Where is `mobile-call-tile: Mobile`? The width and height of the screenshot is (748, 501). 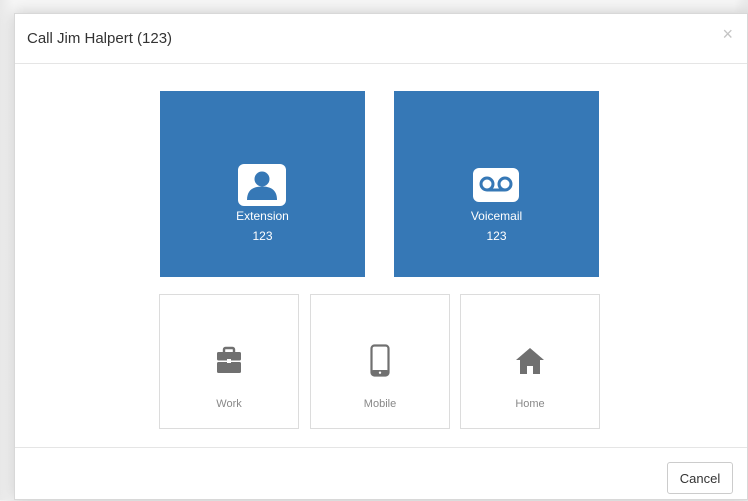
mobile-call-tile: Mobile is located at coordinates (380, 361).